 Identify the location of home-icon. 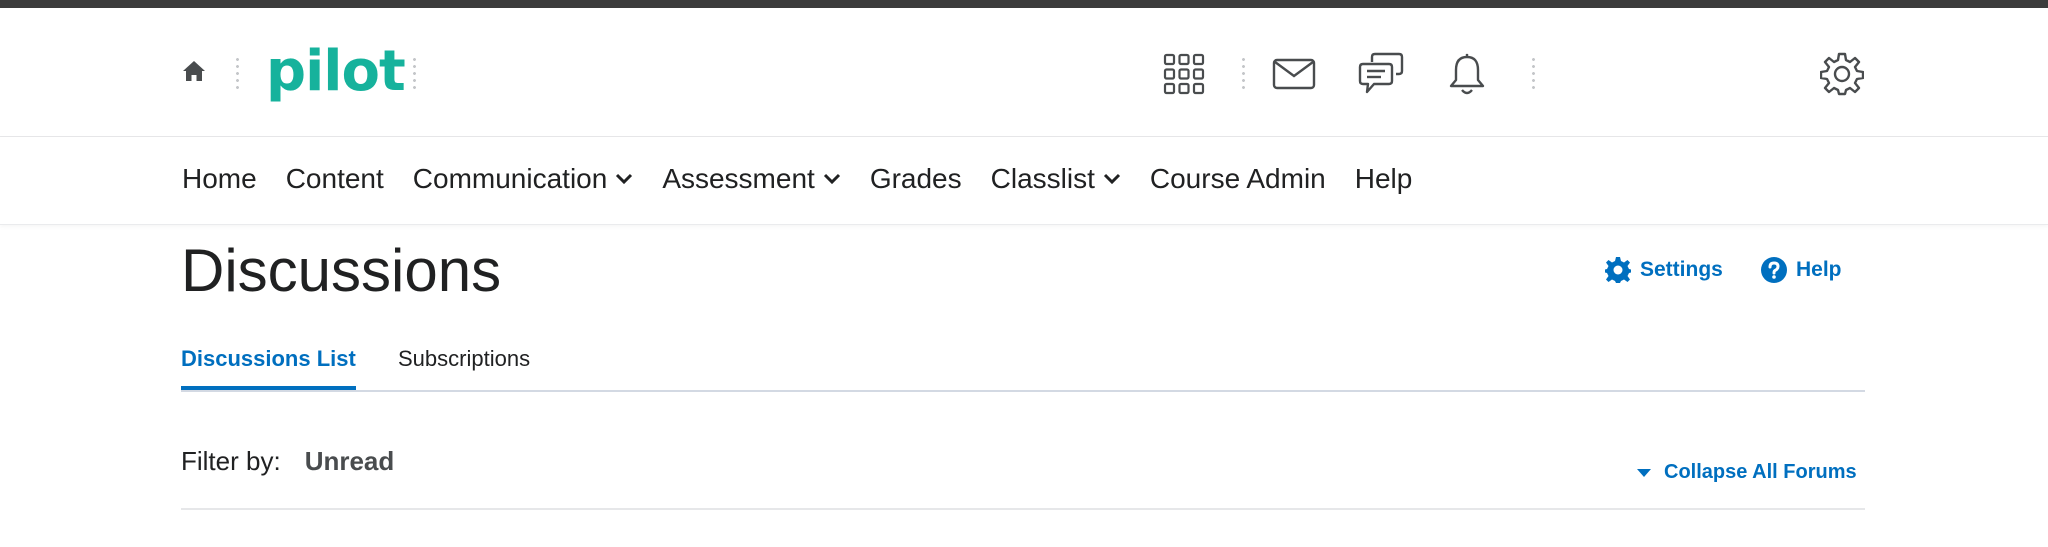
(194, 71).